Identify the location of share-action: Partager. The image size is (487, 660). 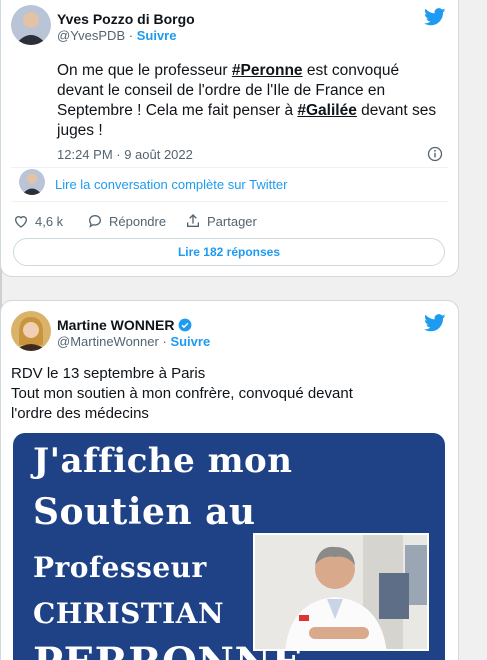
(221, 221).